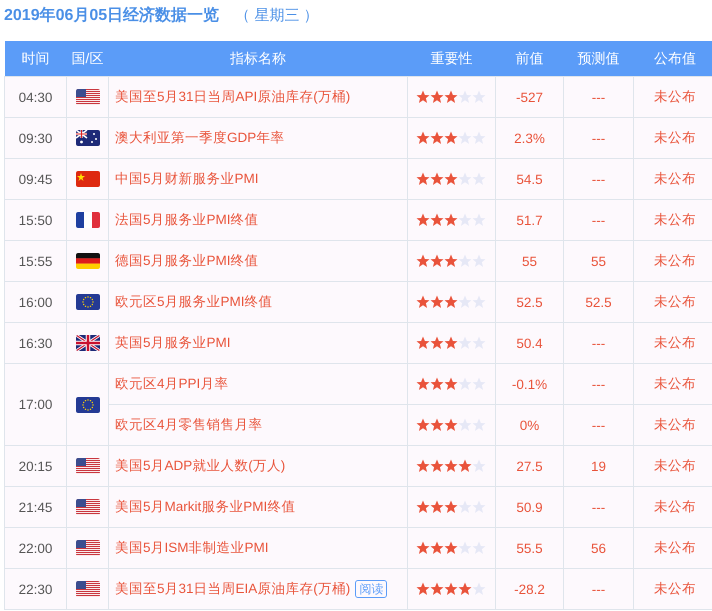 The height and width of the screenshot is (611, 712). I want to click on time-cell: 04:30, so click(35, 97).